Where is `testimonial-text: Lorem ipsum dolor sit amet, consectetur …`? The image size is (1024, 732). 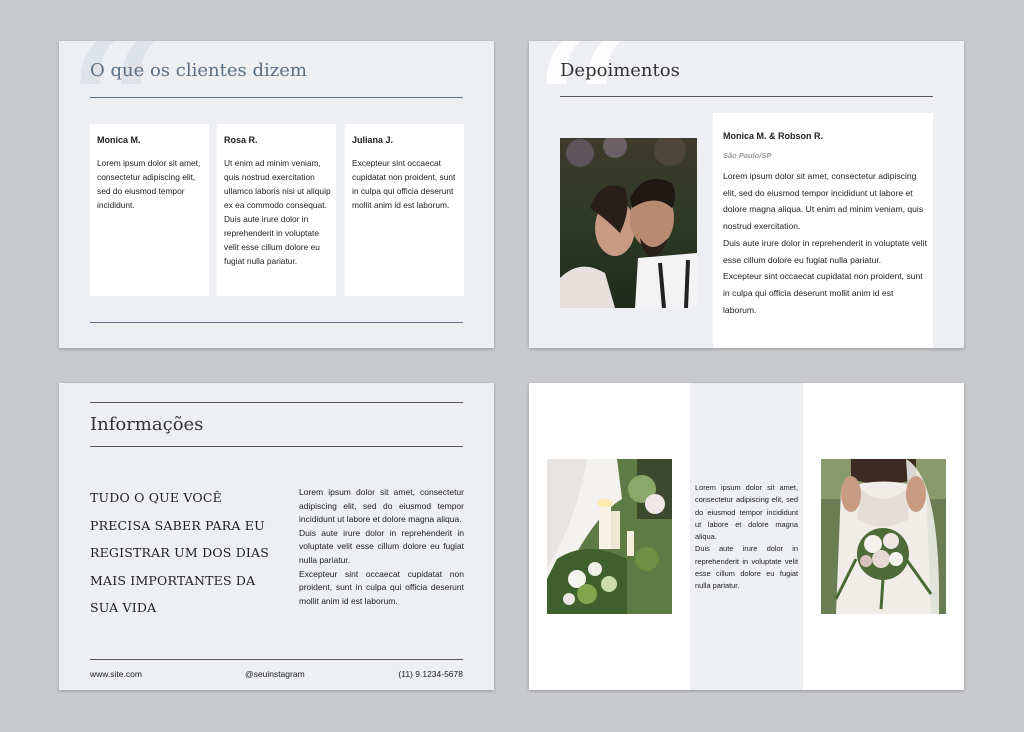
testimonial-text: Lorem ipsum dolor sit amet, consectetur … is located at coordinates (825, 243).